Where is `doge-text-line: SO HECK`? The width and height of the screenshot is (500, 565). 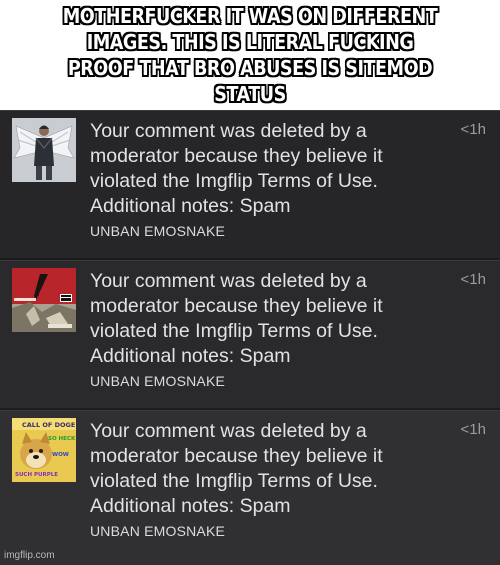 doge-text-line: SO HECK is located at coordinates (62, 439).